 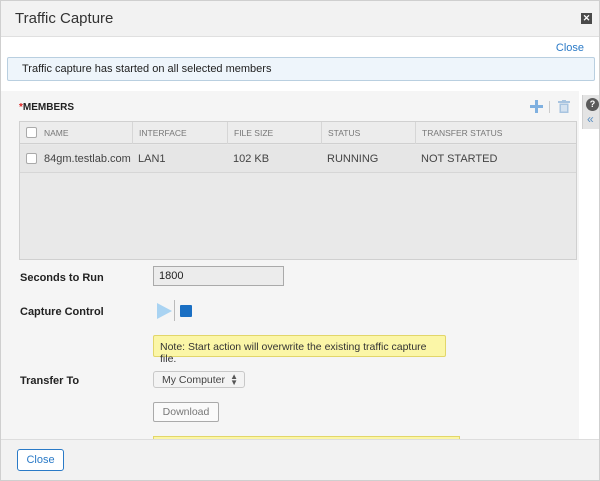 What do you see at coordinates (164, 311) in the screenshot?
I see `play-icon` at bounding box center [164, 311].